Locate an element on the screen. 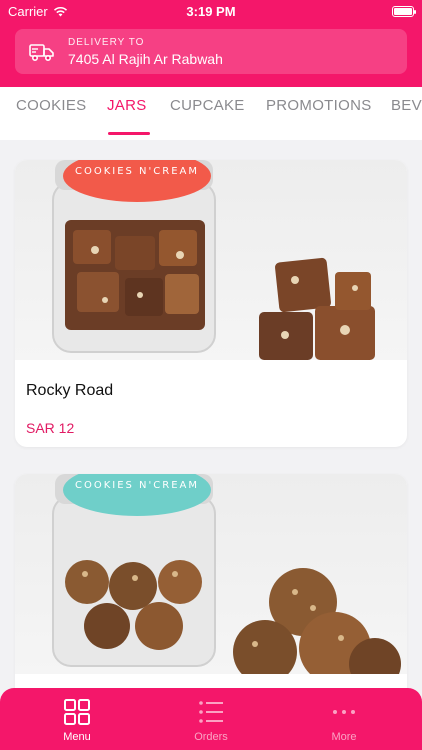 The height and width of the screenshot is (750, 422). delivery-address-selector: DELIVERY TO 7405 Al Rajih Ar Rabwah is located at coordinates (211, 51).